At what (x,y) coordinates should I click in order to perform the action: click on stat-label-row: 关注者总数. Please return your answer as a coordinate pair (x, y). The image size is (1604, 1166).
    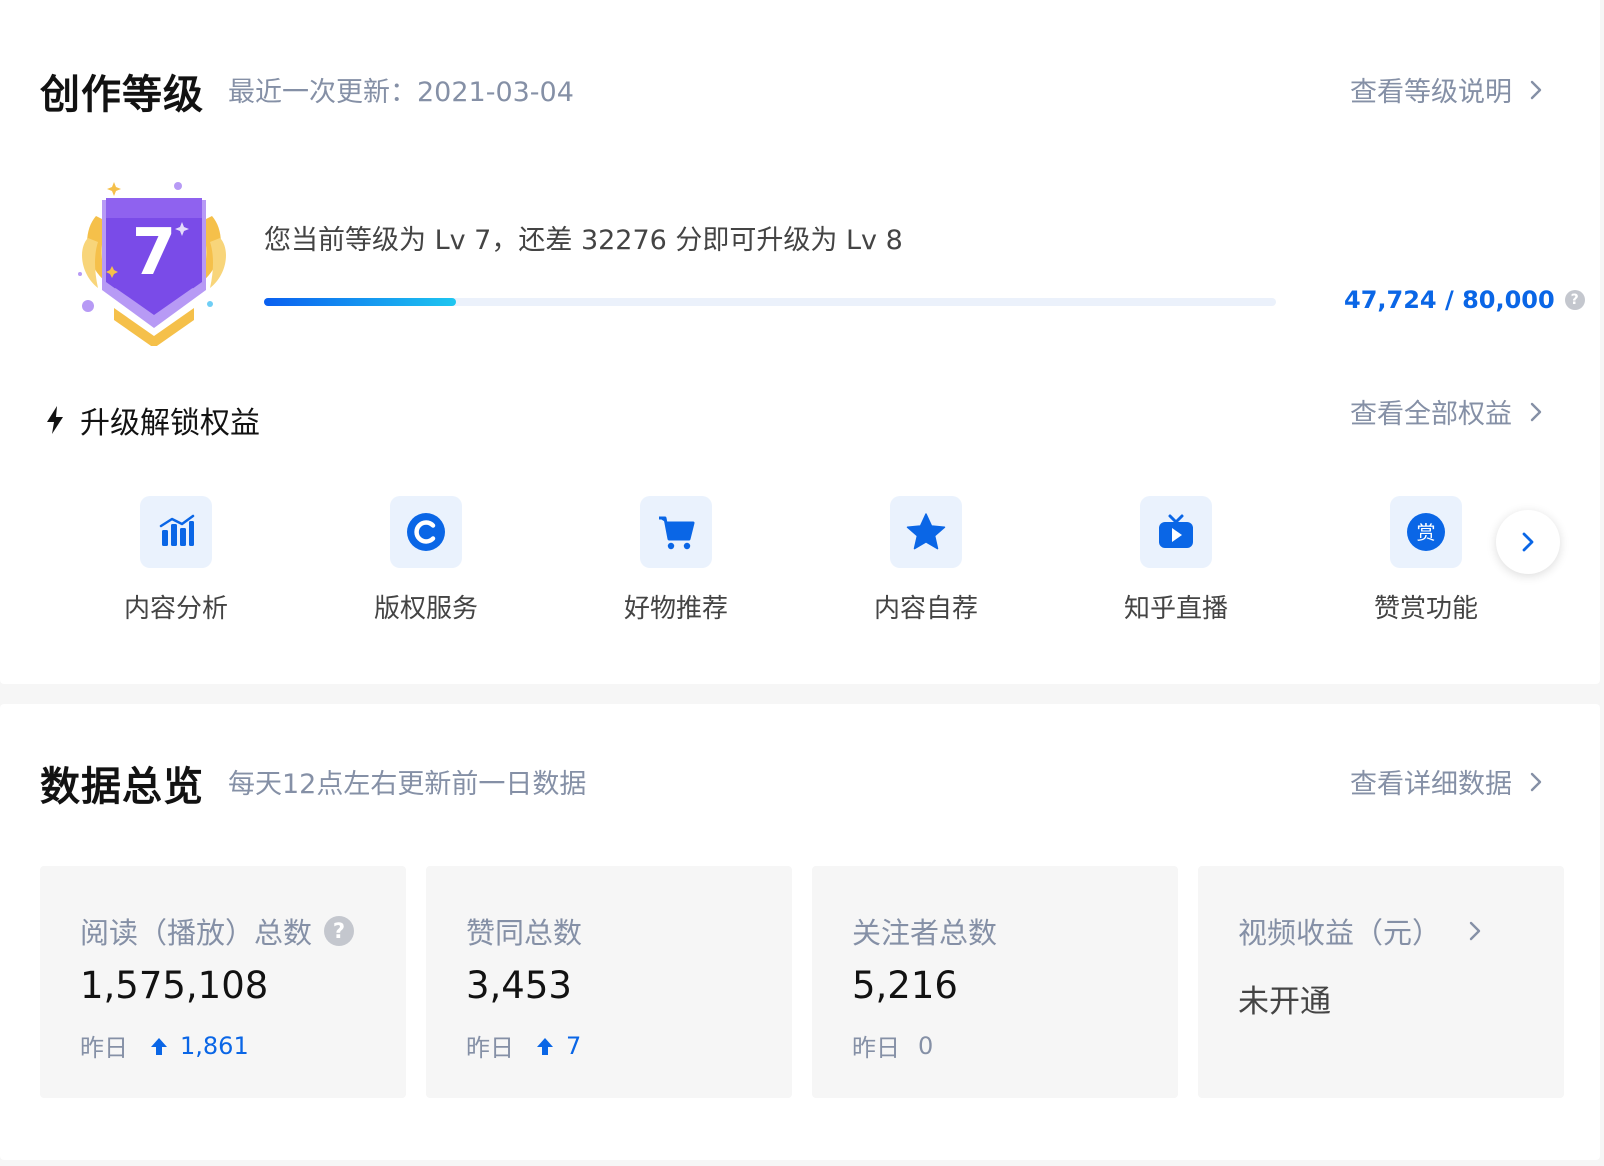
    Looking at the image, I should click on (924, 931).